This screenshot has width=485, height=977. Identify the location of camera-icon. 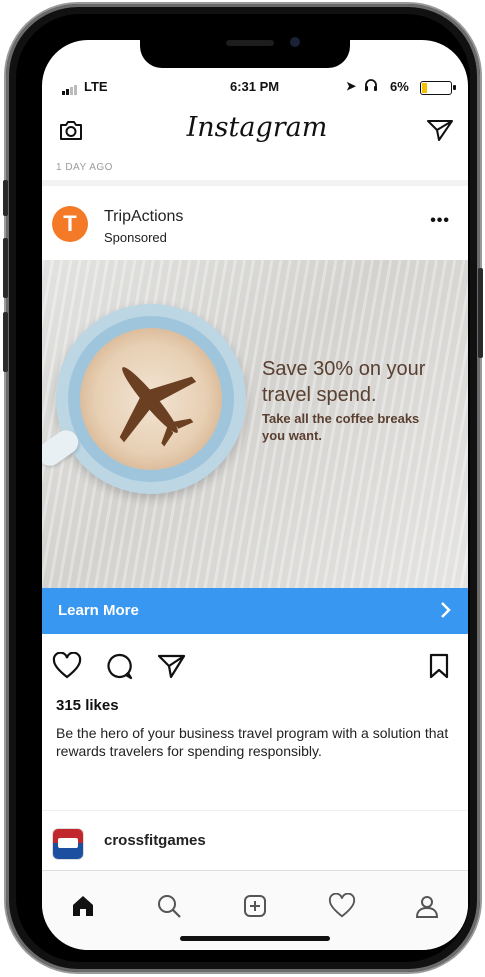
(71, 132).